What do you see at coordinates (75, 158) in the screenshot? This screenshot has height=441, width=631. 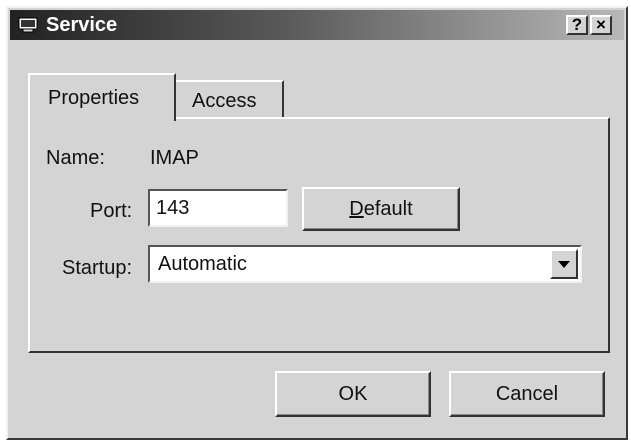 I see `name-label: Name:` at bounding box center [75, 158].